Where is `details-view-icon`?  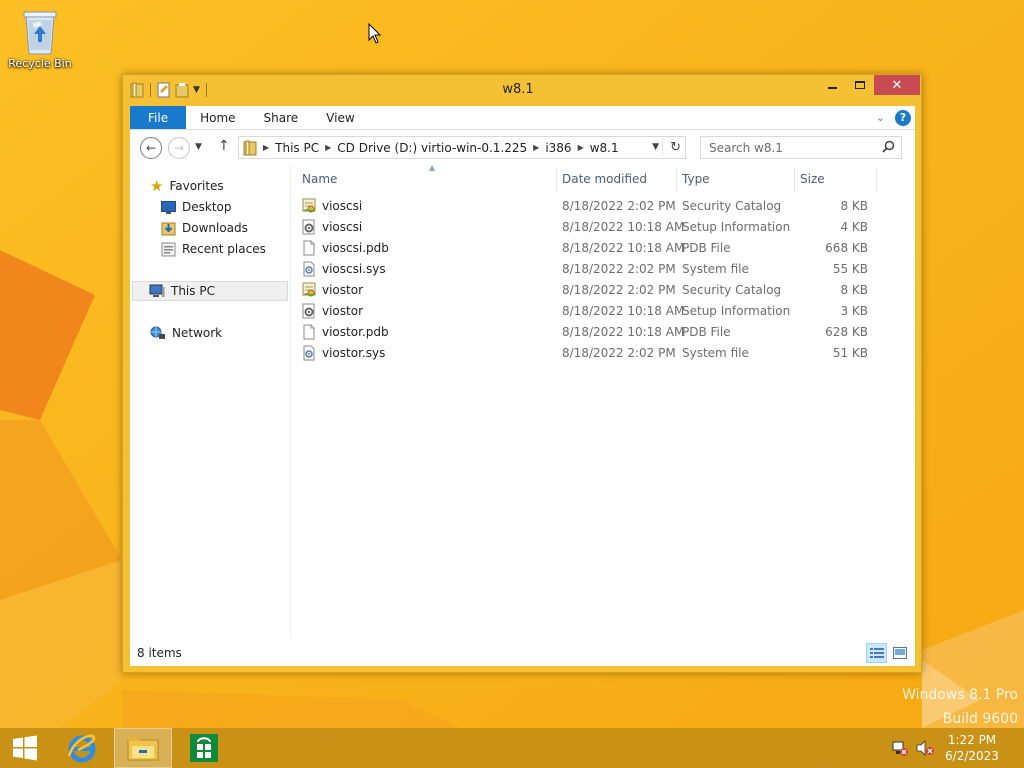 details-view-icon is located at coordinates (876, 653).